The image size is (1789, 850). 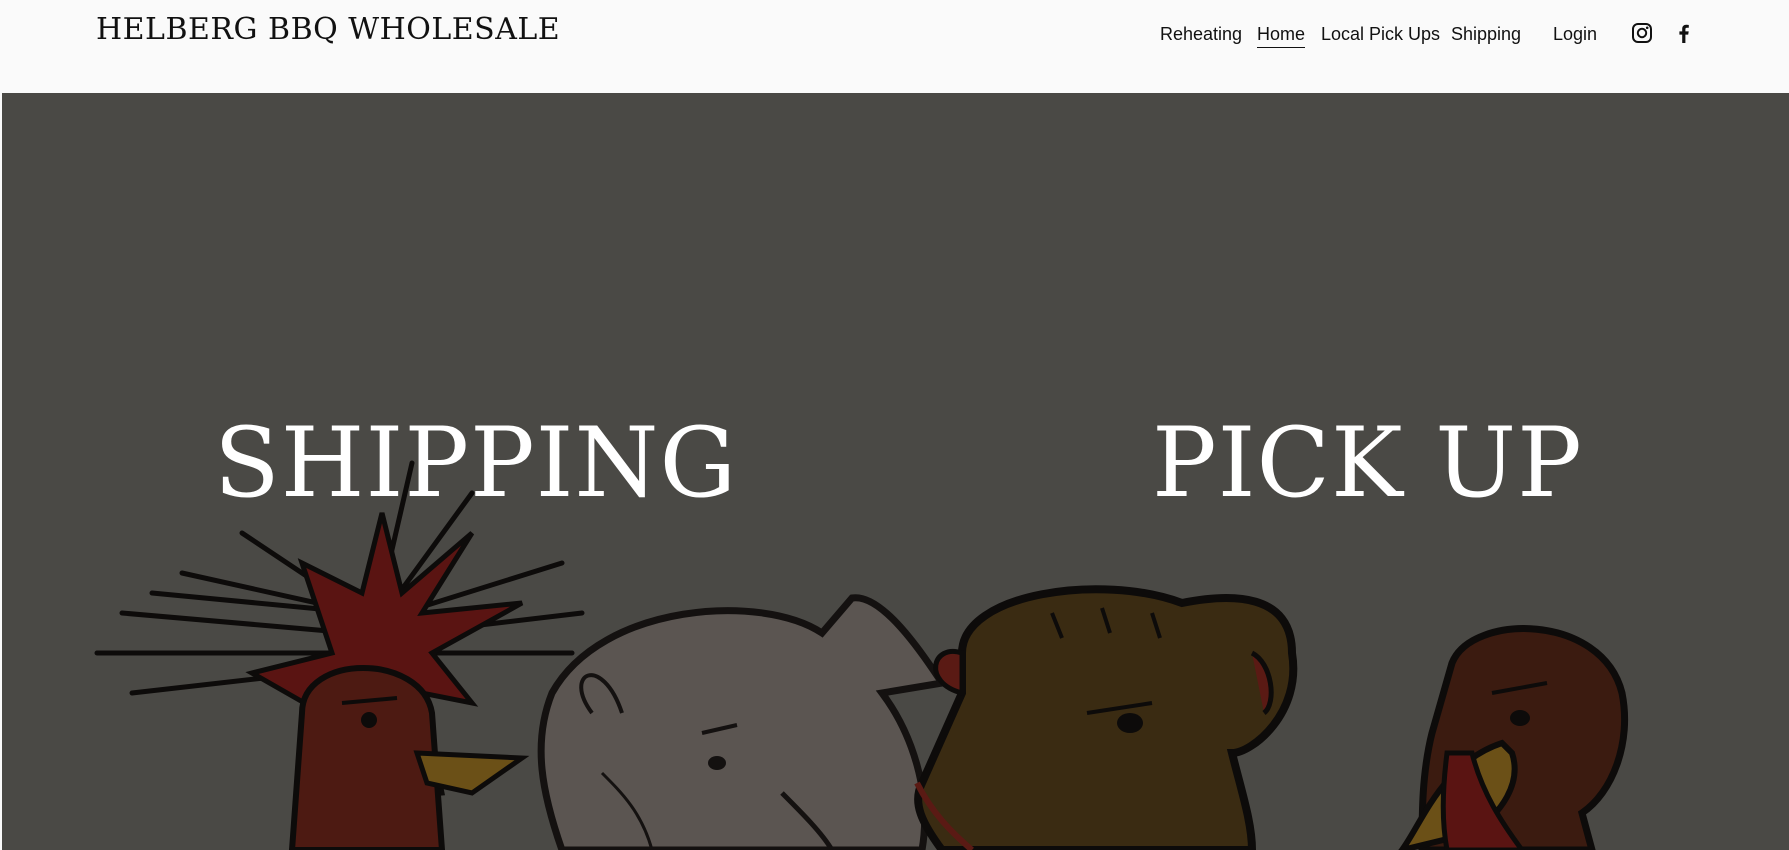 What do you see at coordinates (1642, 33) in the screenshot?
I see `instagram-icon` at bounding box center [1642, 33].